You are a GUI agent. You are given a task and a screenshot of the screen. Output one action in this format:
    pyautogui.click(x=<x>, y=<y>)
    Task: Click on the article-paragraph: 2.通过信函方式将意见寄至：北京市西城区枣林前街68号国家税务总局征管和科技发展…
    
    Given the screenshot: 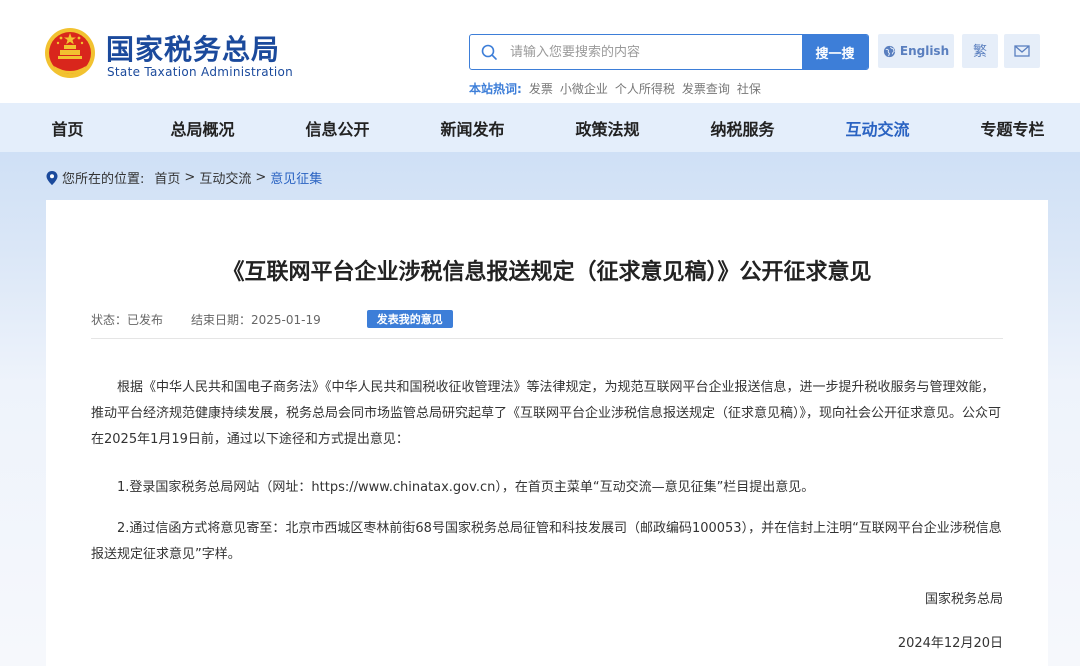 What is the action you would take?
    pyautogui.click(x=546, y=541)
    